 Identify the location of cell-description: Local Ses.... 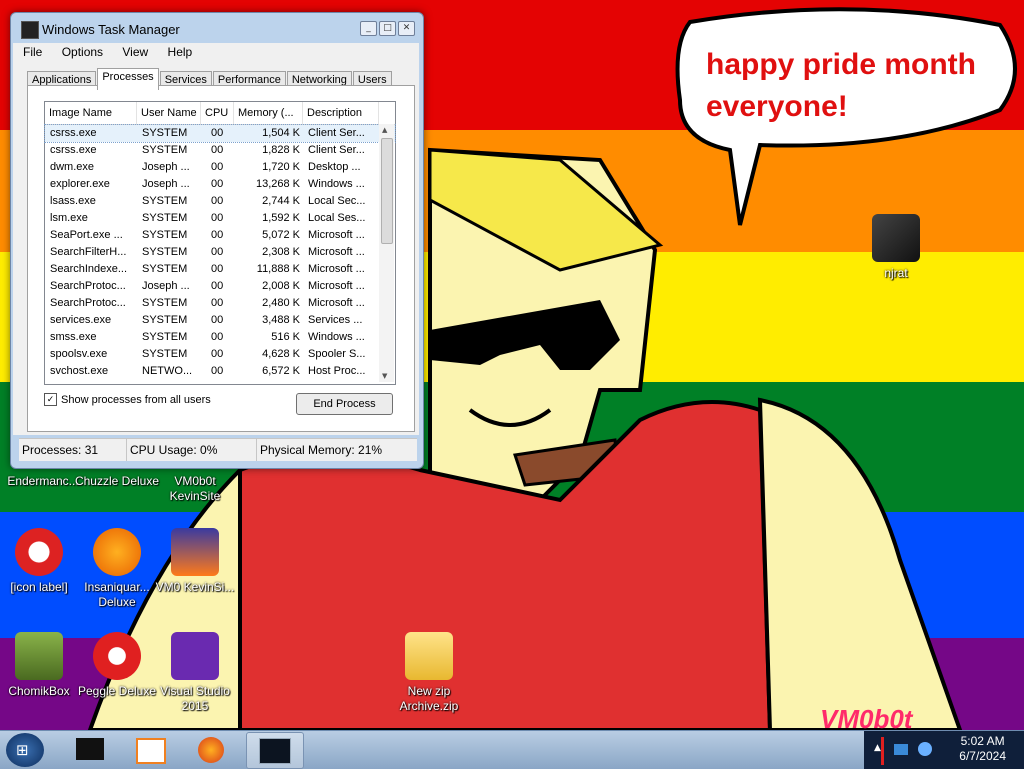
(337, 218).